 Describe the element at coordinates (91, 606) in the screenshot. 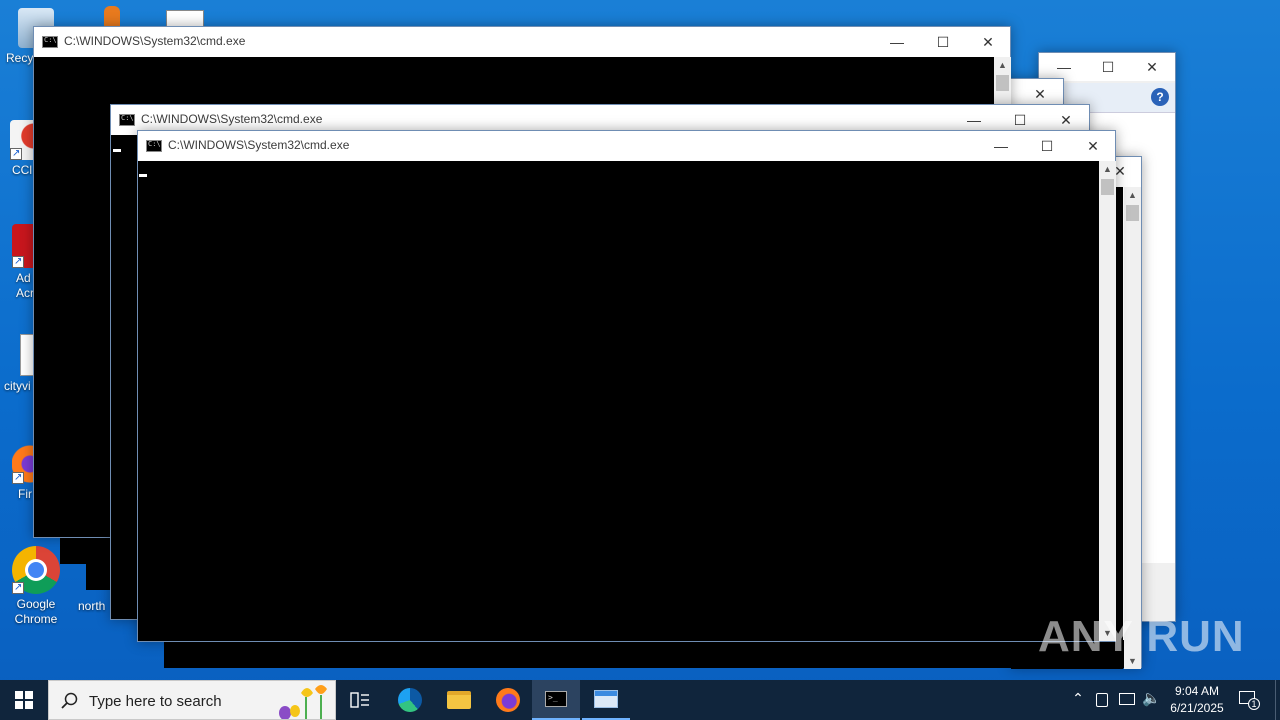

I see `desktop-icon-label: north` at that location.